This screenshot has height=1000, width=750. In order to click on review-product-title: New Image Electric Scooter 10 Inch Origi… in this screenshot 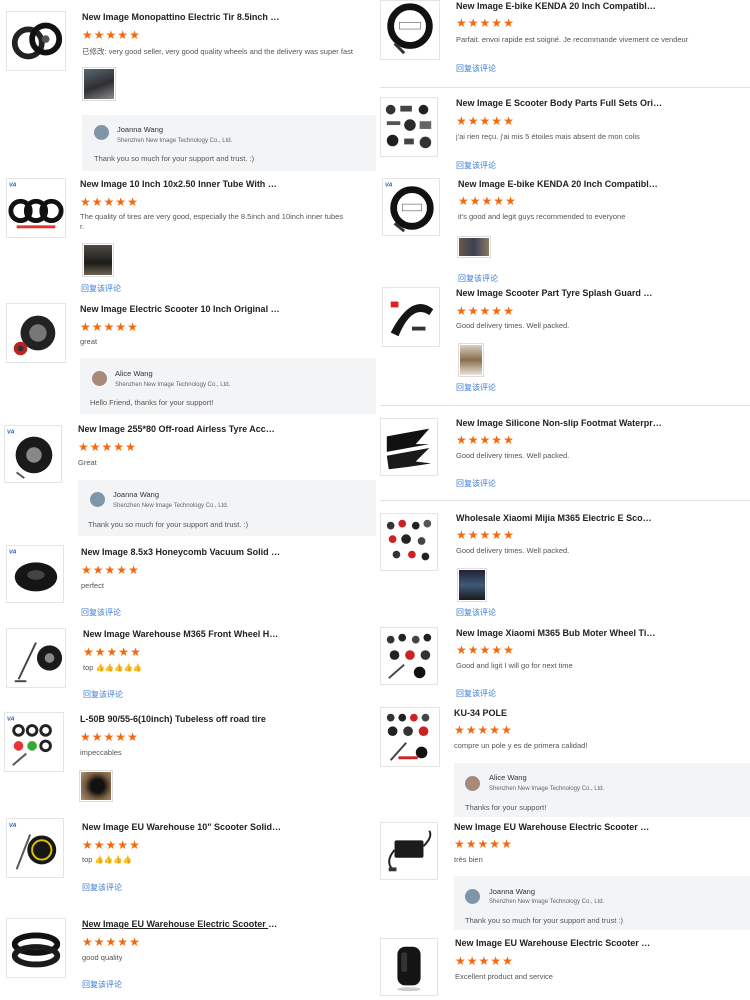, I will do `click(180, 309)`.